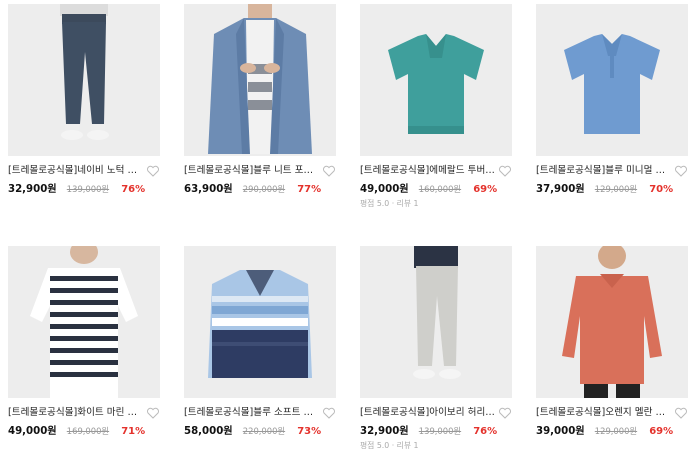 This screenshot has width=698, height=455. What do you see at coordinates (661, 189) in the screenshot?
I see `discount-rate: 70%` at bounding box center [661, 189].